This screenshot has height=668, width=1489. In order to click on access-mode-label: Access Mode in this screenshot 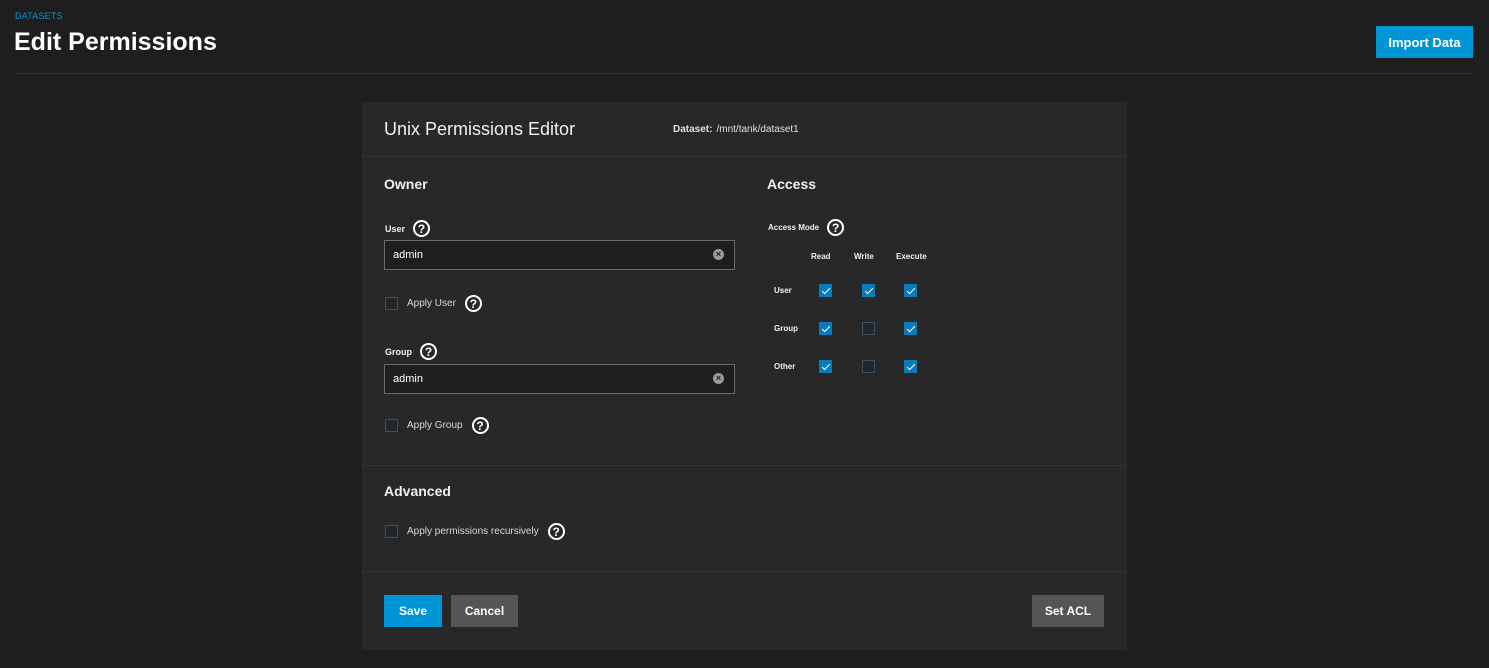, I will do `click(794, 227)`.